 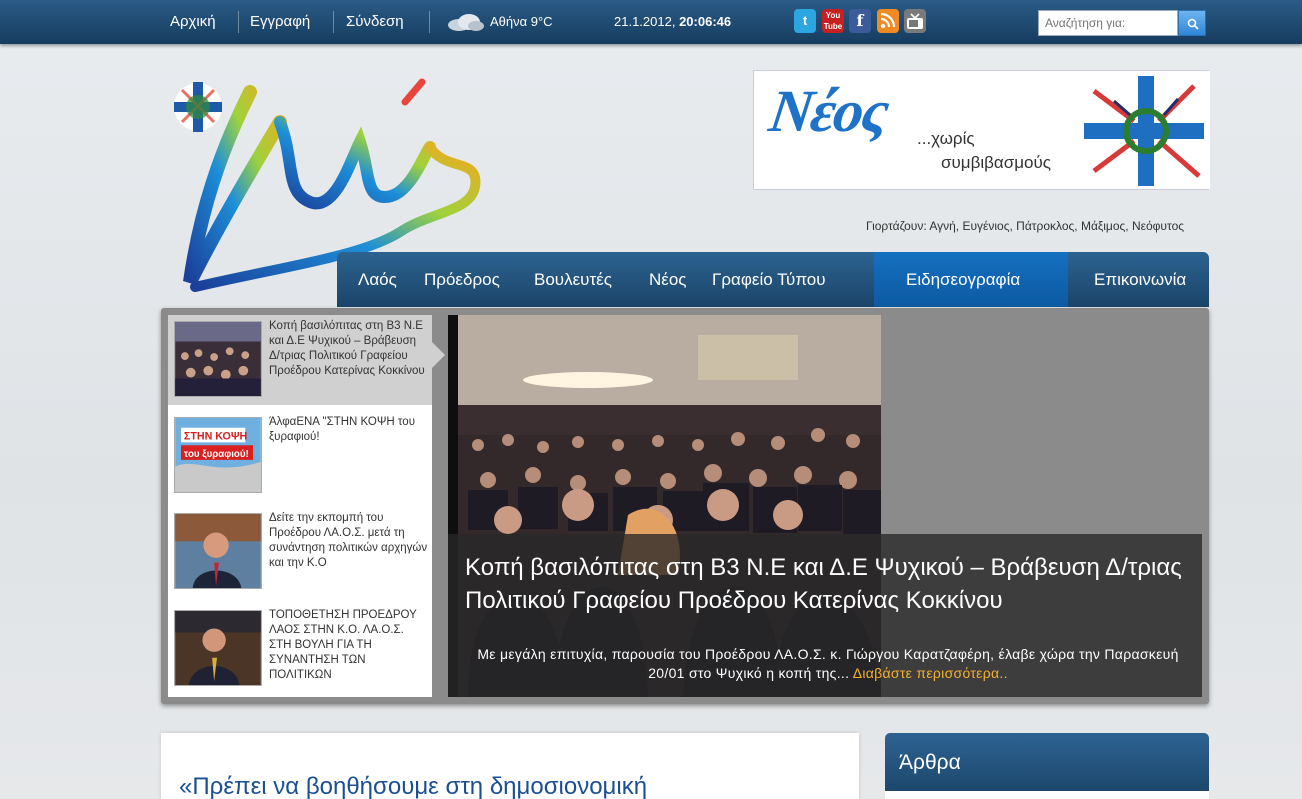 I want to click on rss-icon, so click(x=888, y=21).